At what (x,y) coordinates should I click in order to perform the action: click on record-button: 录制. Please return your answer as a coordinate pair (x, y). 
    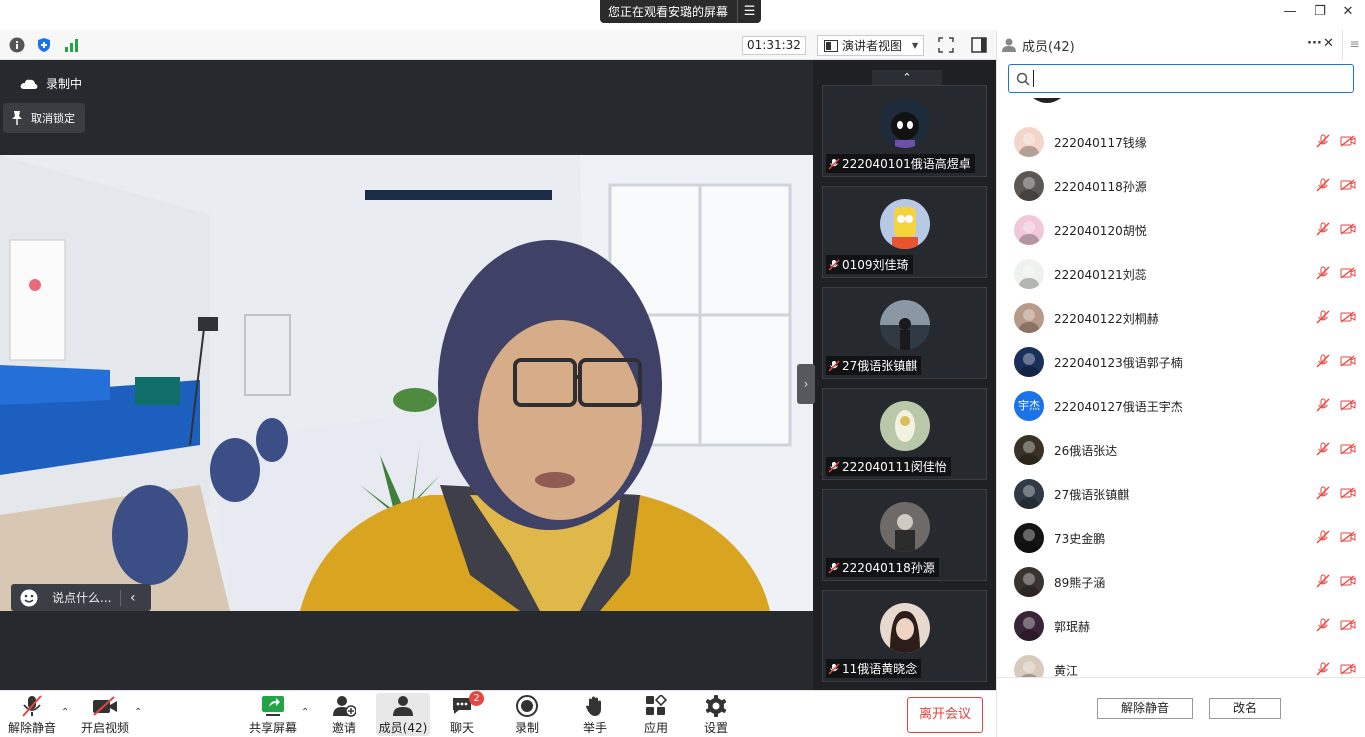
    Looking at the image, I should click on (527, 714).